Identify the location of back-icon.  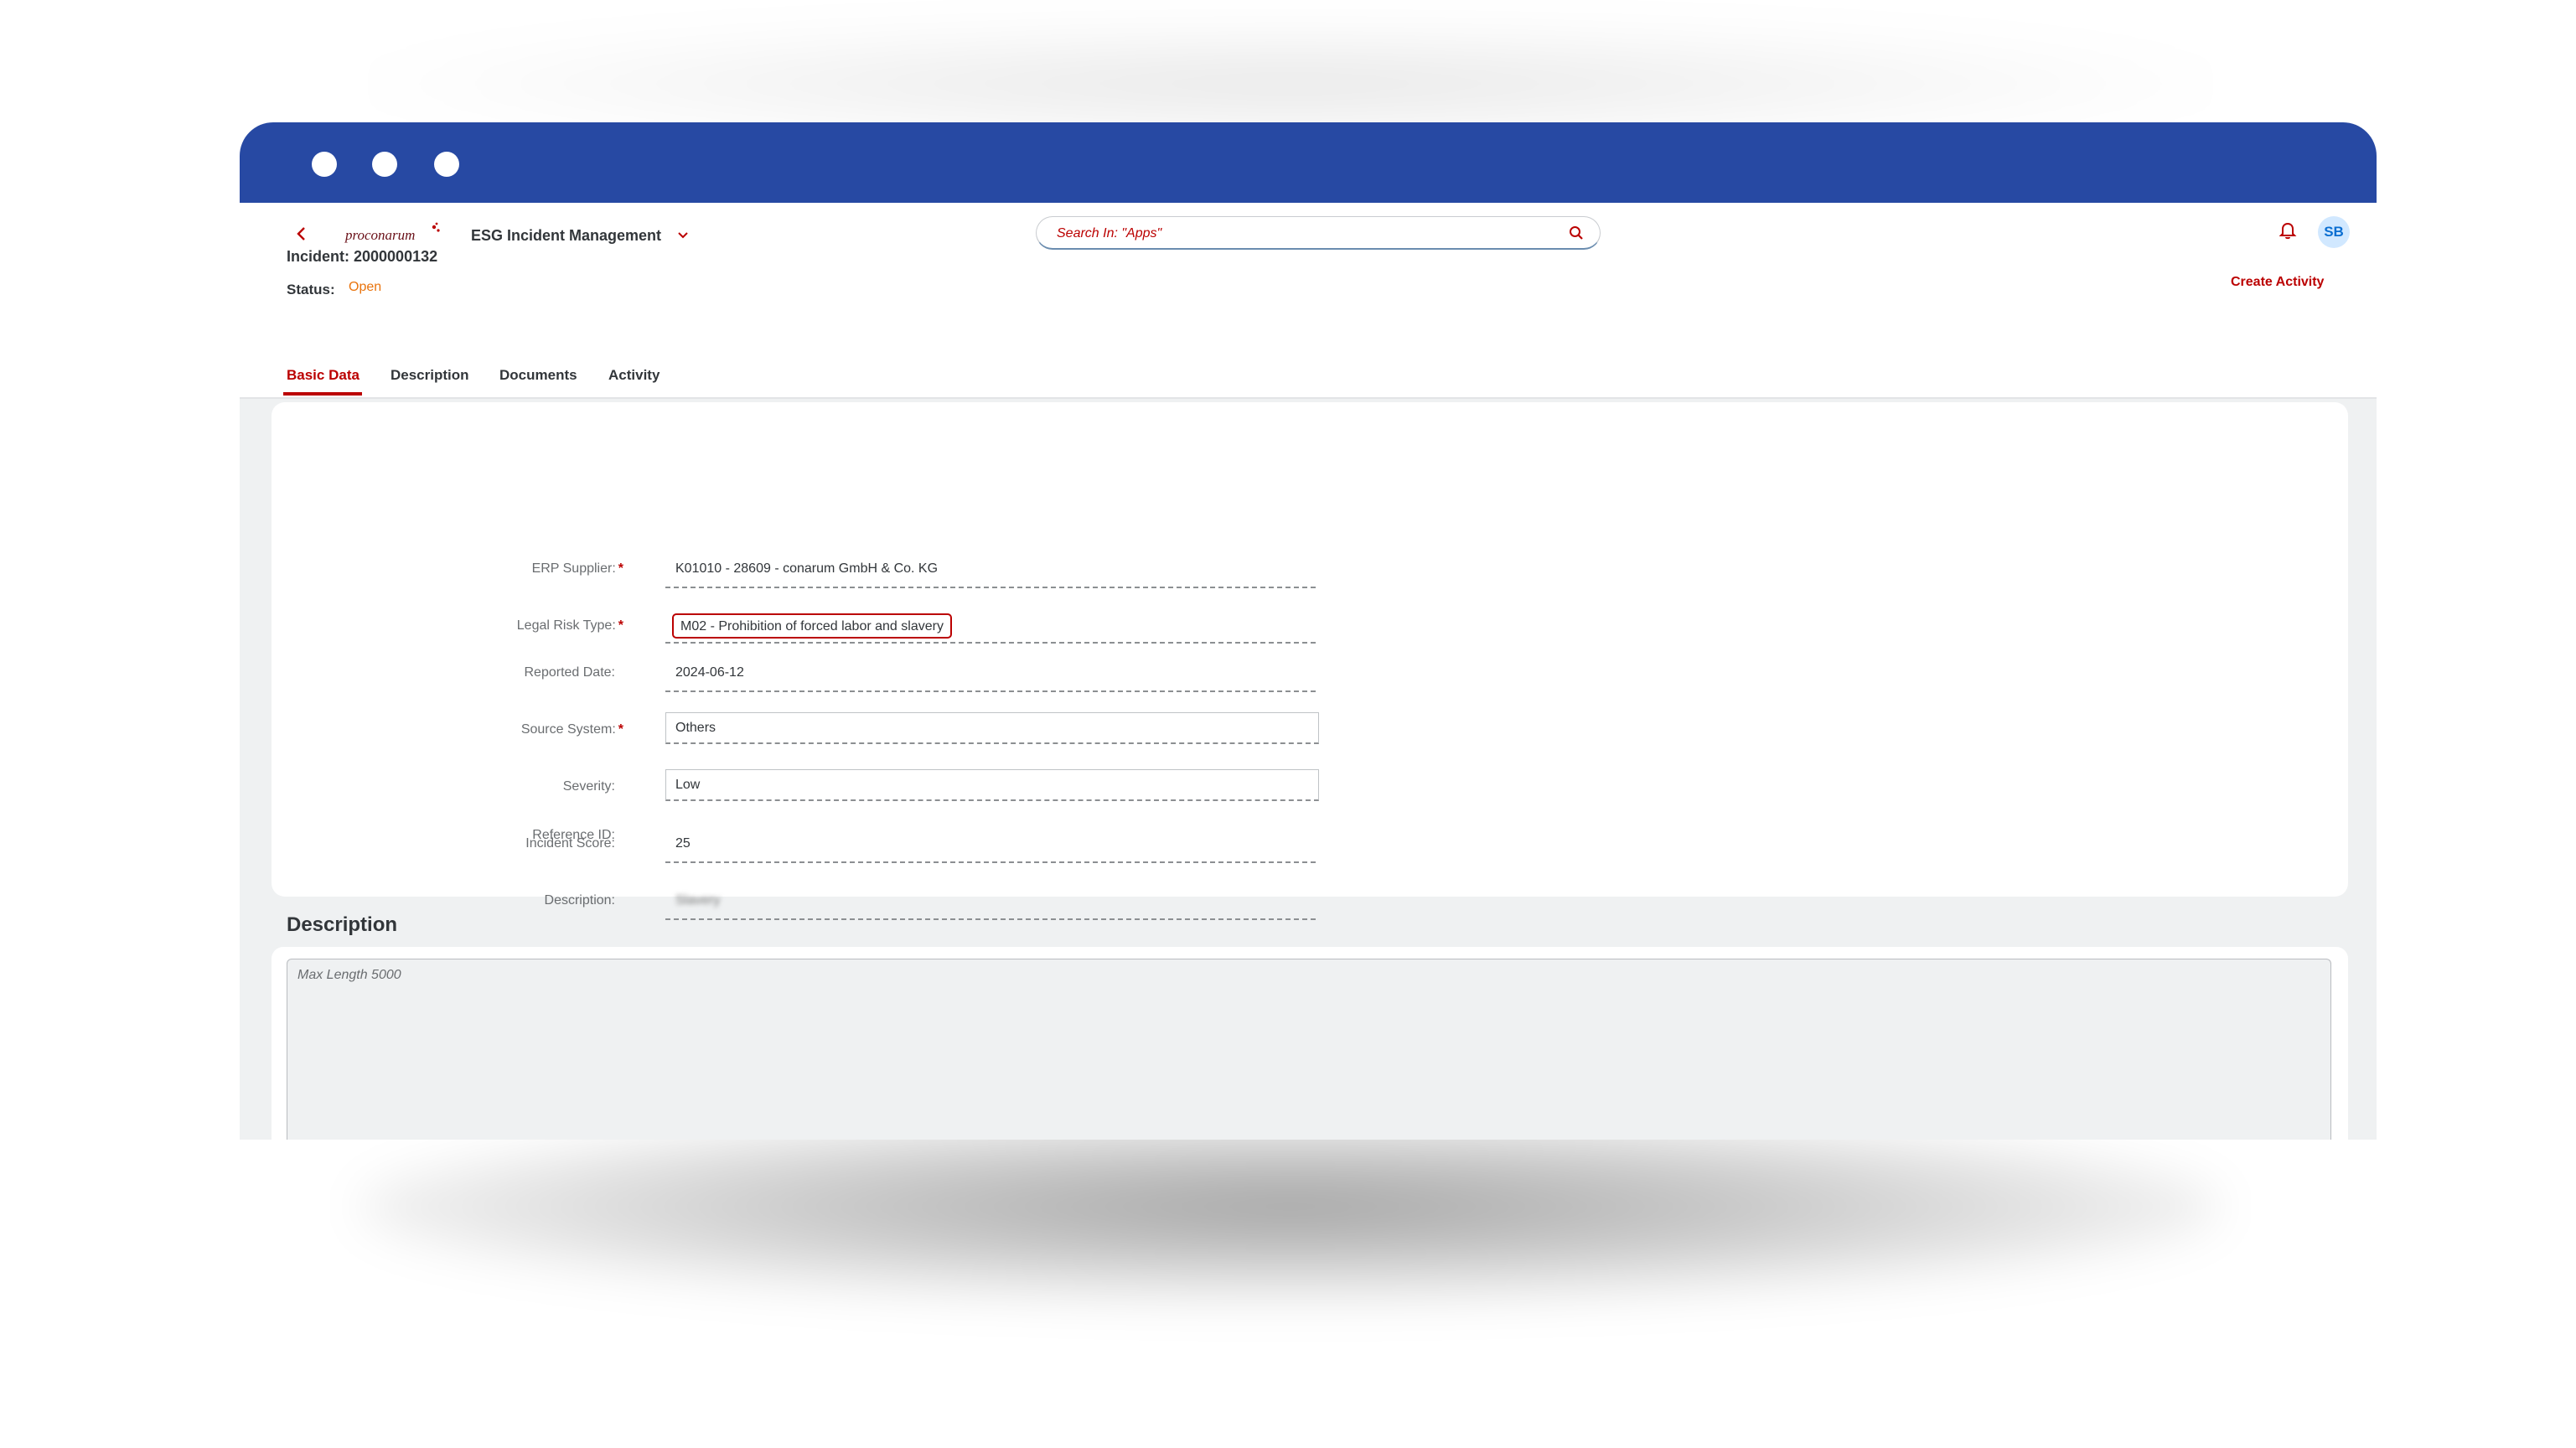
(302, 234).